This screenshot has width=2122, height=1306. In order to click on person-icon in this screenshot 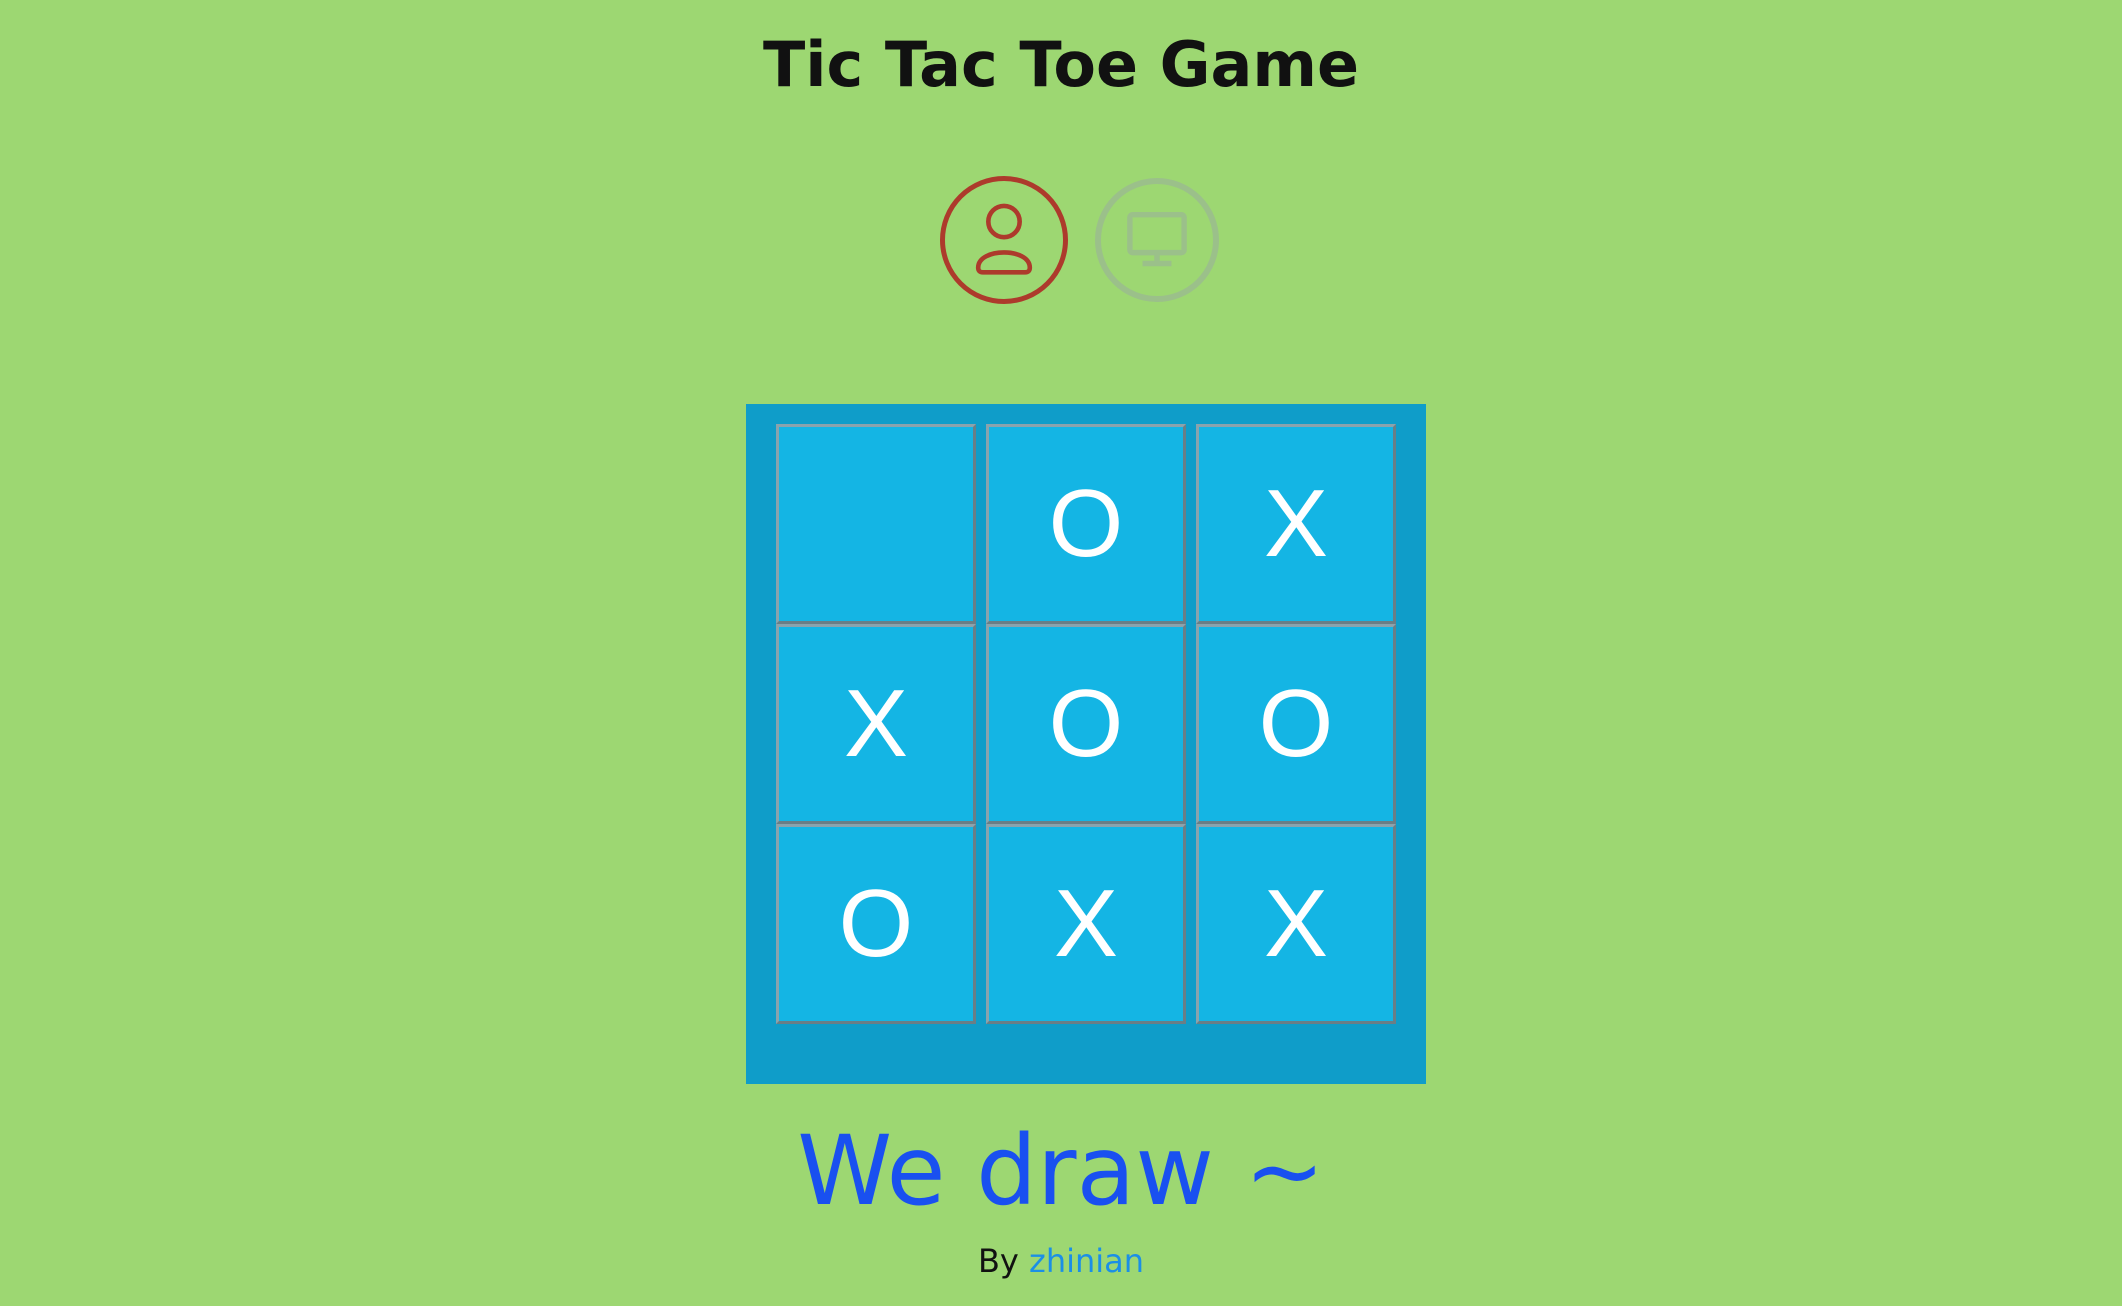, I will do `click(1004, 239)`.